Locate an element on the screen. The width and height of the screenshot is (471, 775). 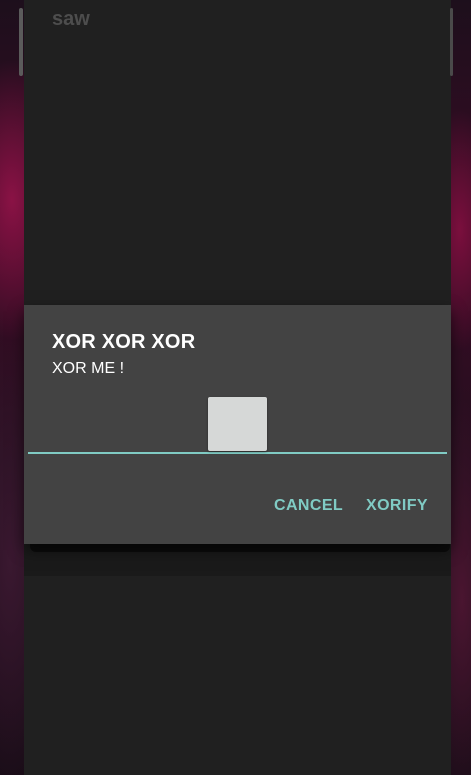
left-edge-indicator is located at coordinates (21, 42).